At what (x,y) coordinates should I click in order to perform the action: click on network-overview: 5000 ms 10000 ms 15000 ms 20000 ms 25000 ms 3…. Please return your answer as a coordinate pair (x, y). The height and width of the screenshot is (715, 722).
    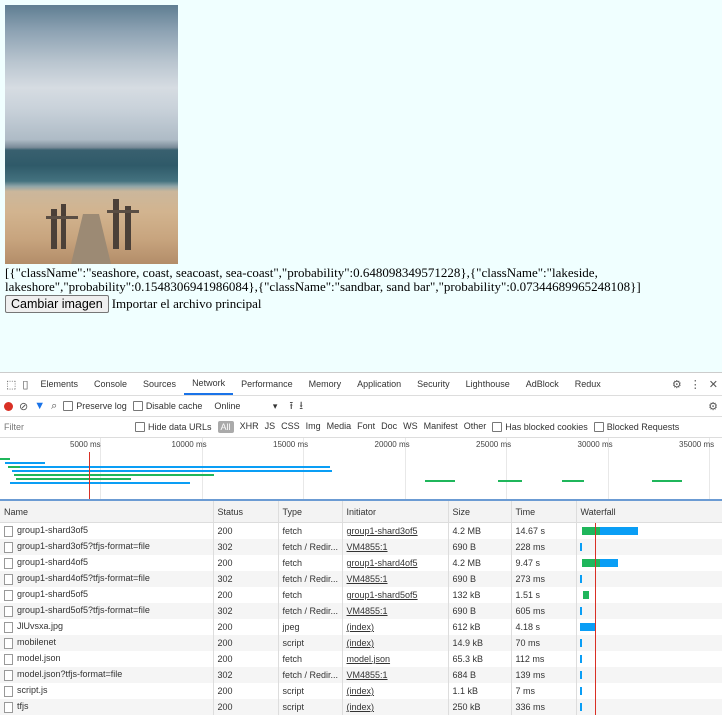
    Looking at the image, I should click on (361, 469).